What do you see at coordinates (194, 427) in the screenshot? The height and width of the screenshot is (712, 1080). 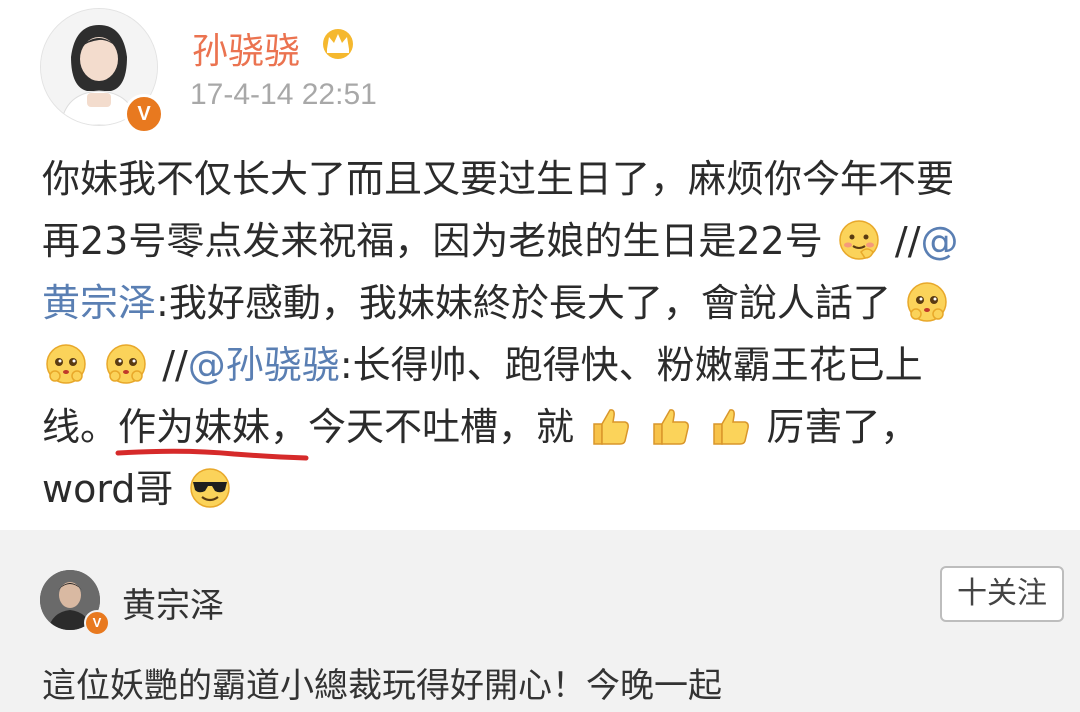 I see `underlined-text-segment: 作为妹妹` at bounding box center [194, 427].